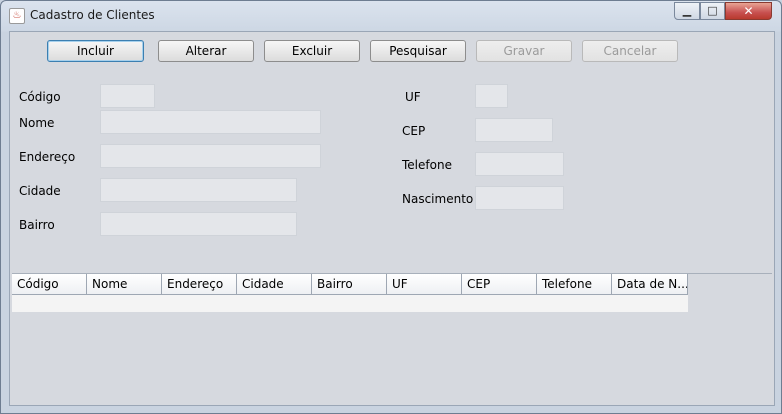 The height and width of the screenshot is (414, 782). What do you see at coordinates (40, 191) in the screenshot?
I see `cidade-label: Cidade` at bounding box center [40, 191].